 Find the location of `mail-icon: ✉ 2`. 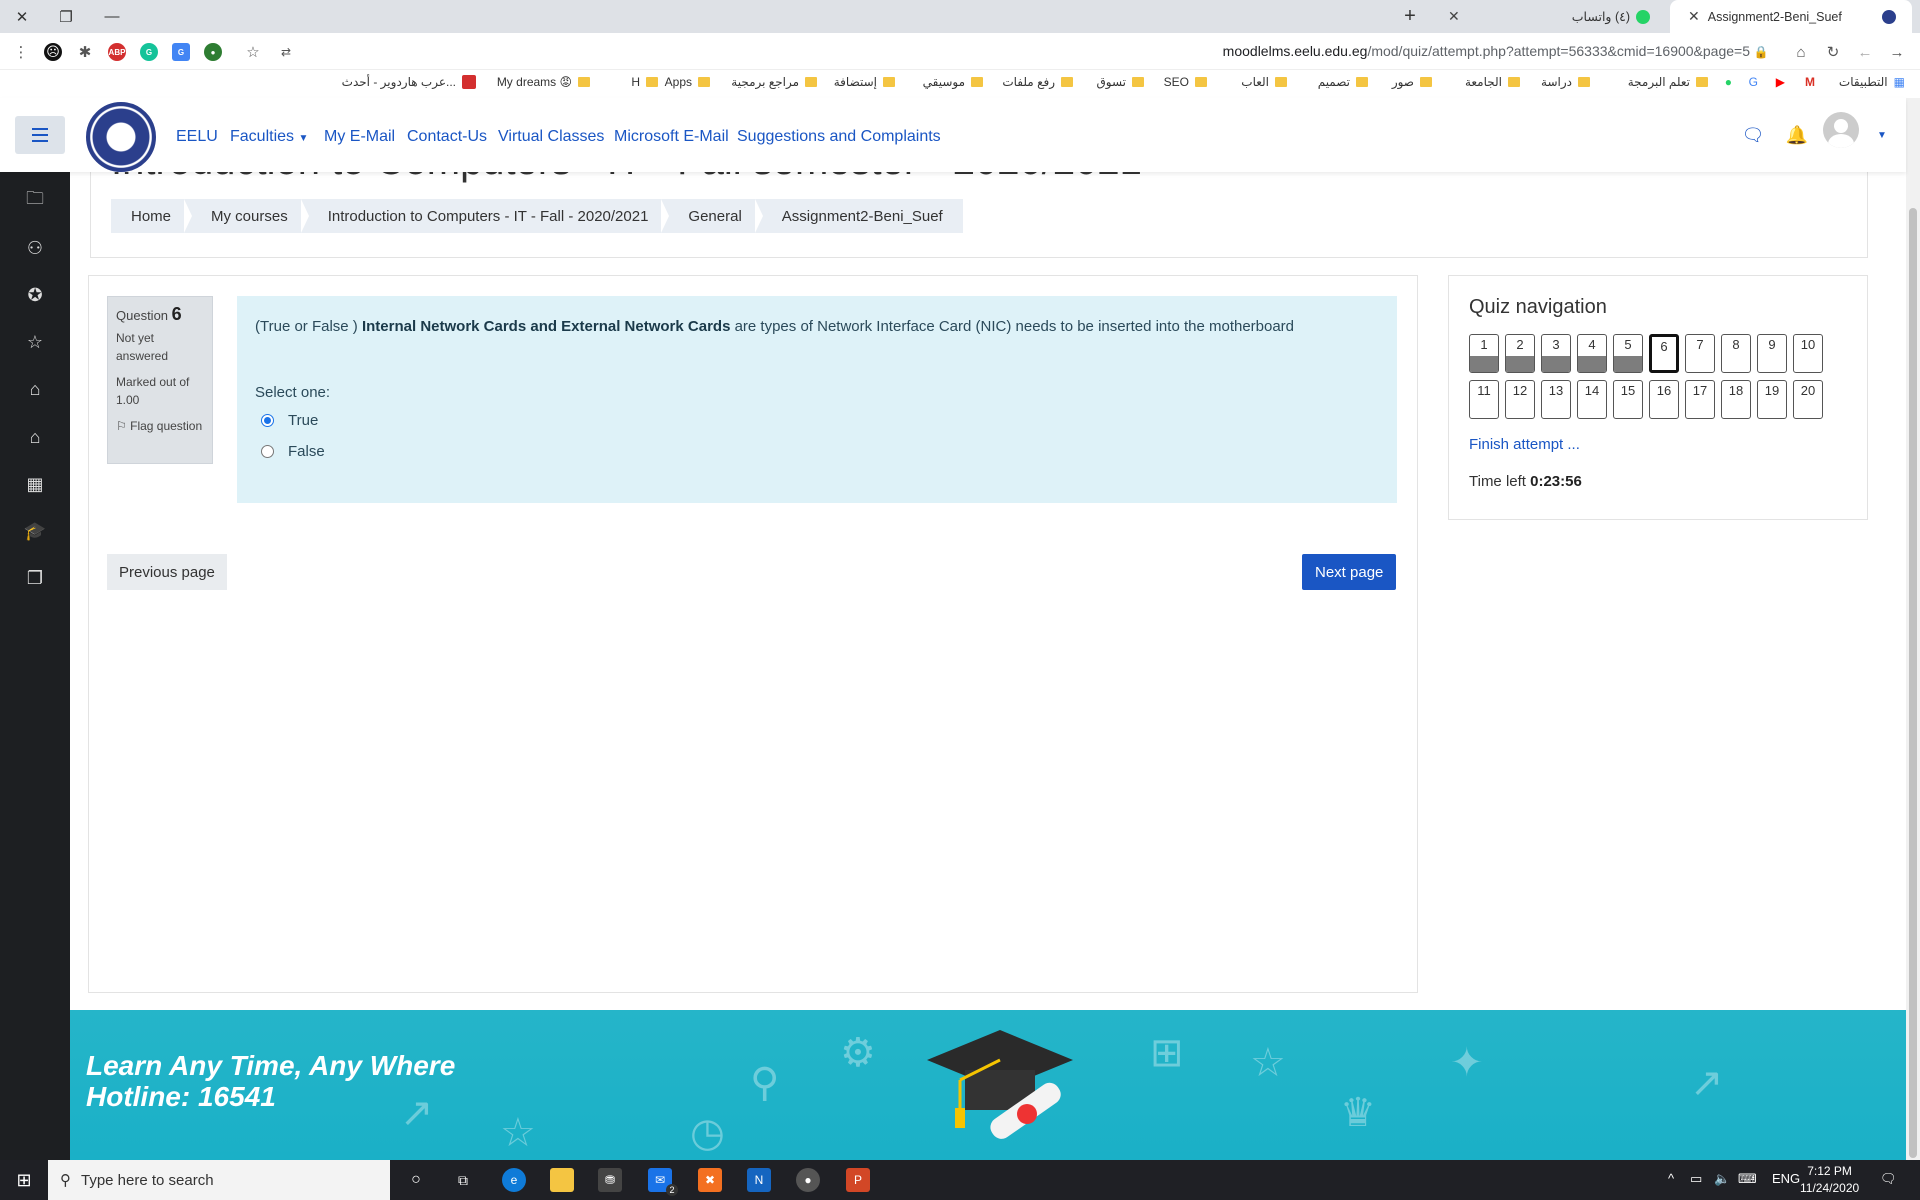

mail-icon: ✉ 2 is located at coordinates (663, 1182).